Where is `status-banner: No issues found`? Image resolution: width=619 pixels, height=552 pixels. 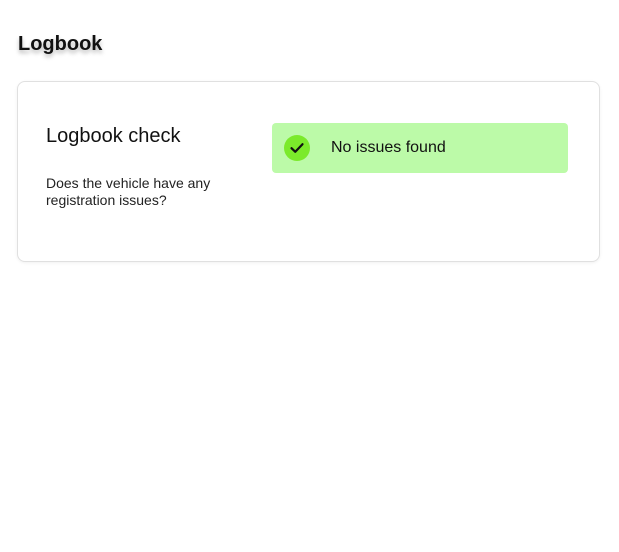
status-banner: No issues found is located at coordinates (420, 148).